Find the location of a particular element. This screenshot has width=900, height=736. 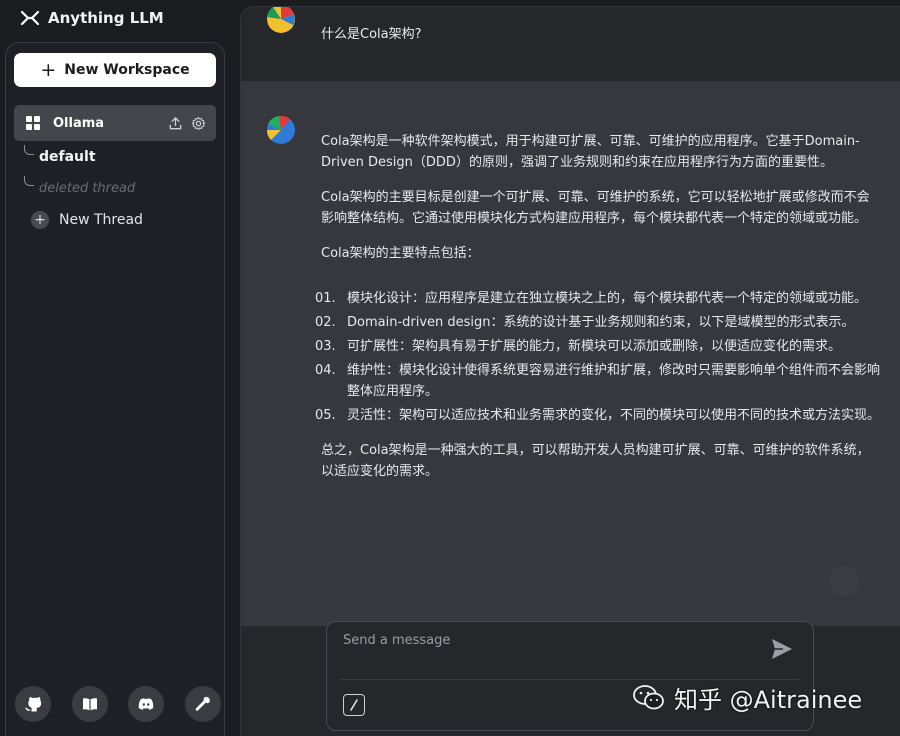

github-icon is located at coordinates (33, 704).